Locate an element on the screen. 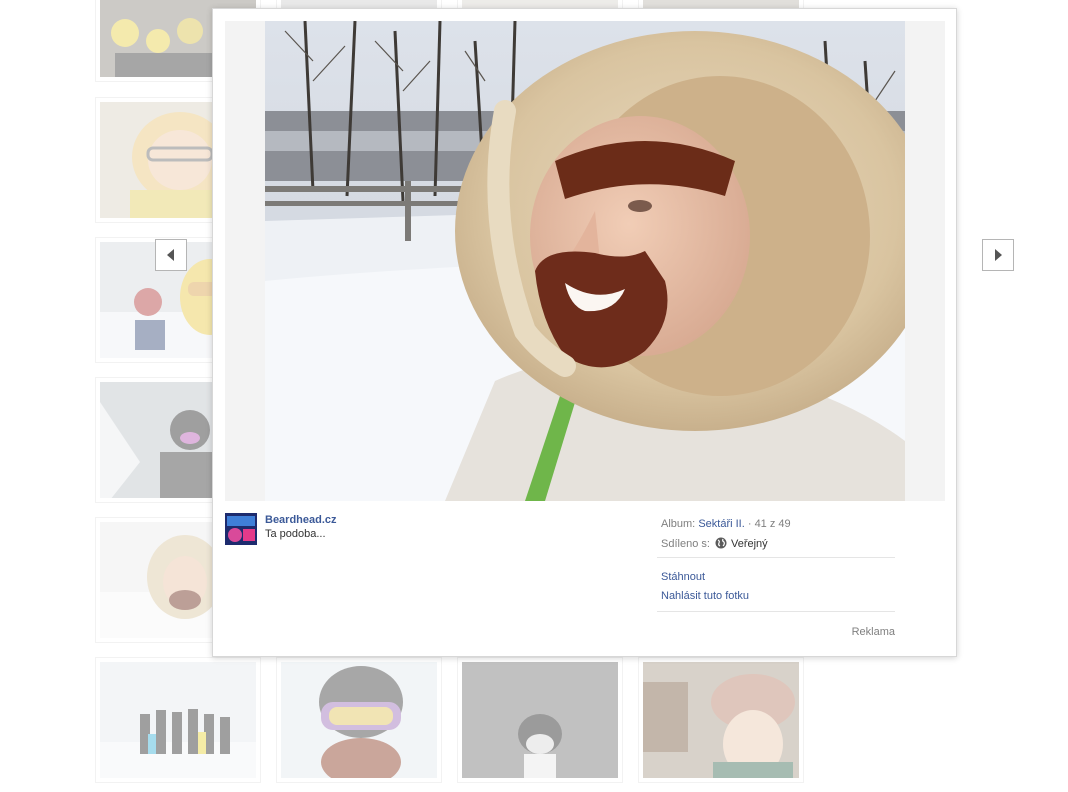  photo-position: · 41 z 49 is located at coordinates (769, 524).